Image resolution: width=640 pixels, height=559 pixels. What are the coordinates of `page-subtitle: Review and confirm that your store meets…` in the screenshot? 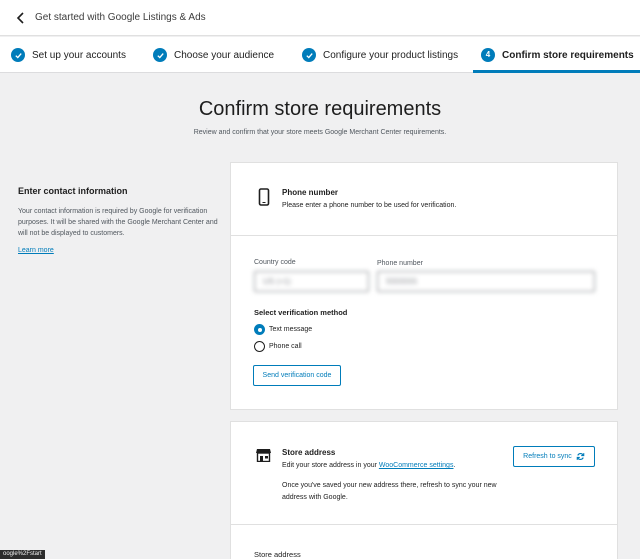 It's located at (320, 132).